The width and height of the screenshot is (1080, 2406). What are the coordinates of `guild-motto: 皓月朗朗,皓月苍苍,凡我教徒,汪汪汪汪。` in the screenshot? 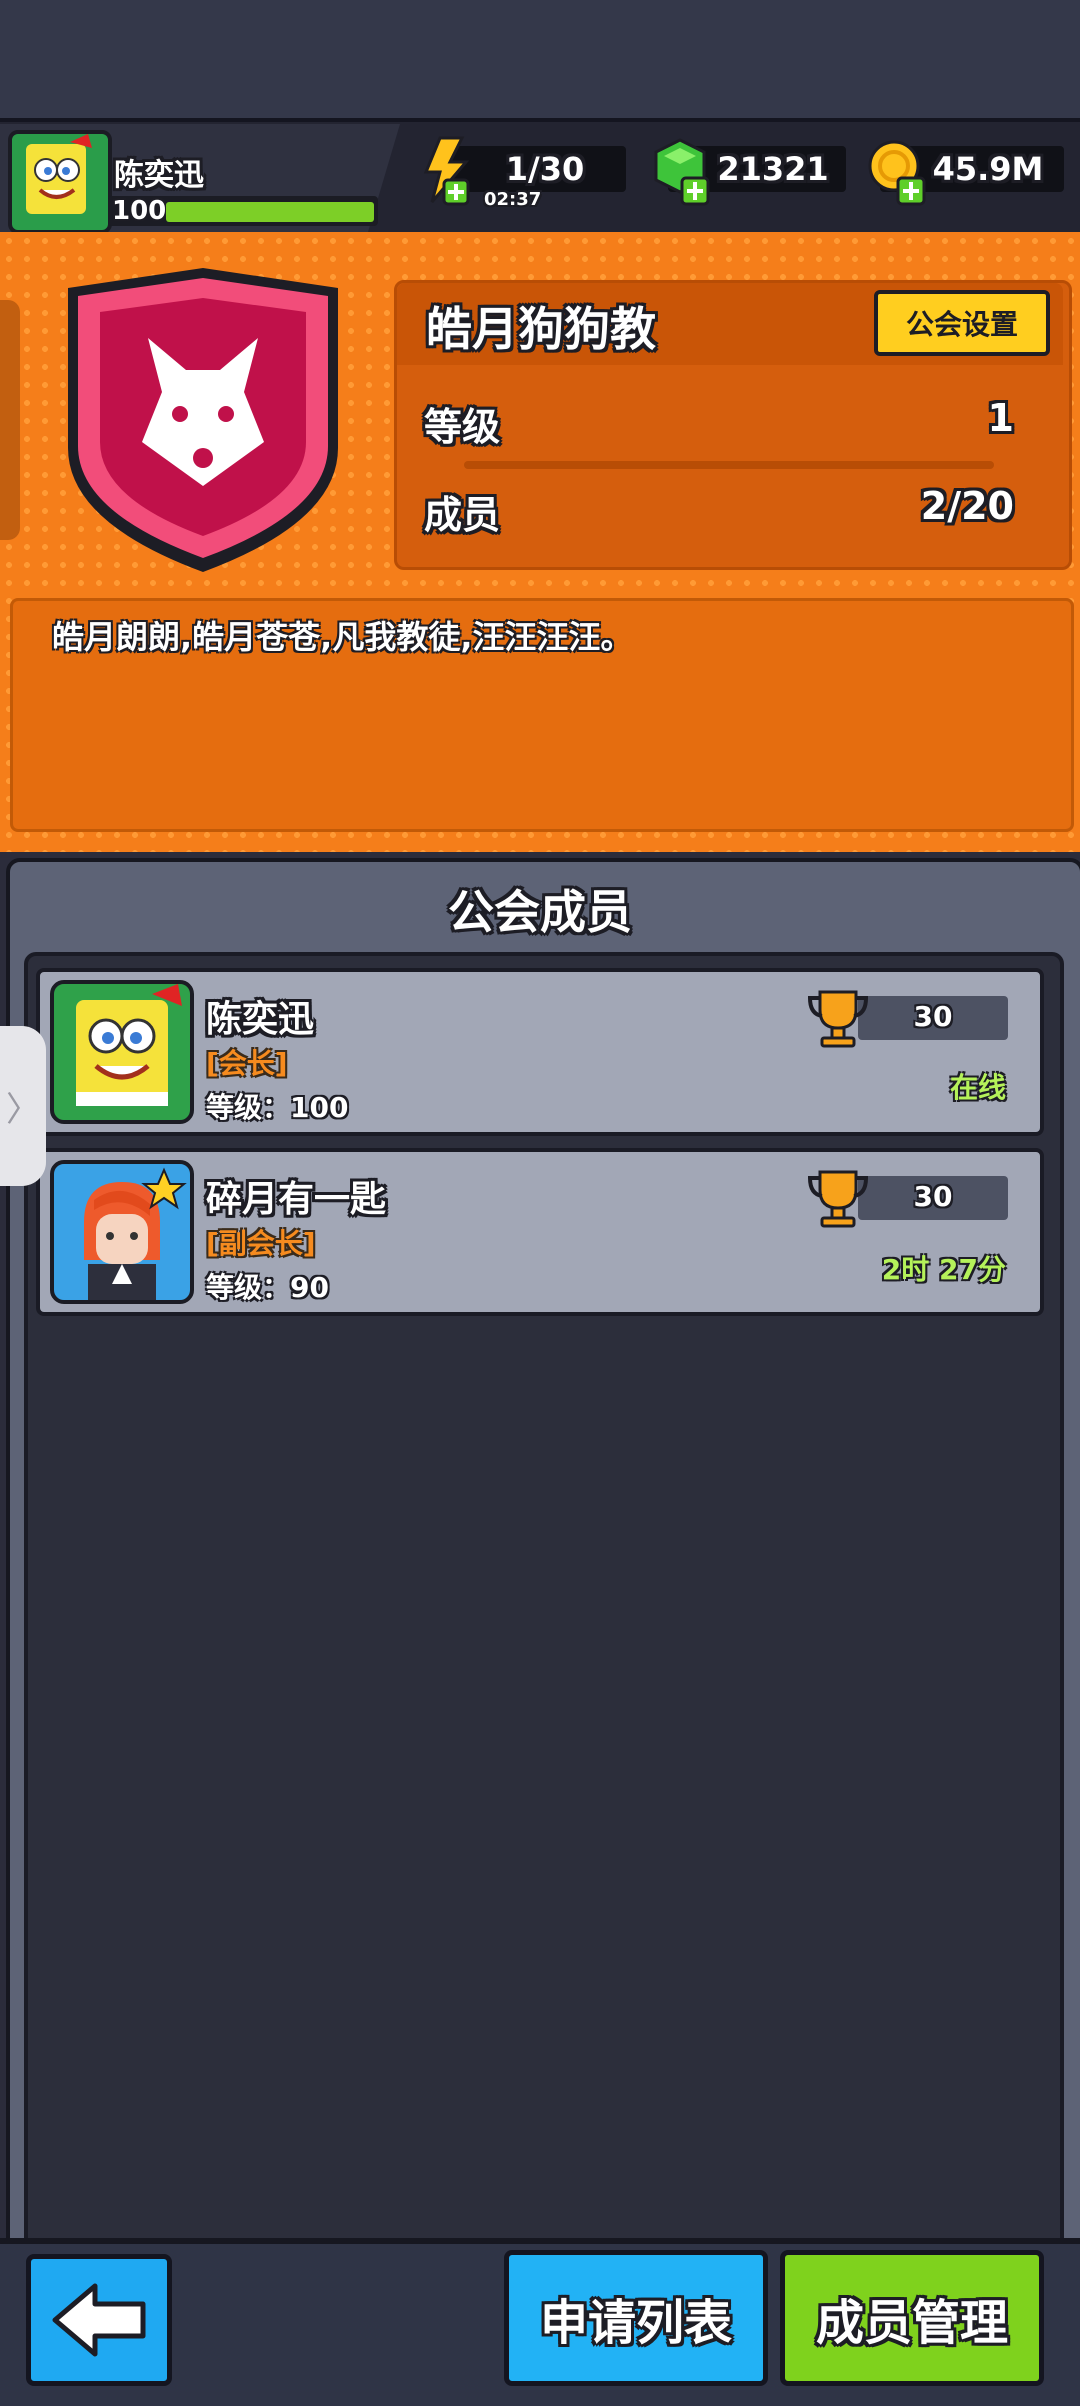 It's located at (342, 637).